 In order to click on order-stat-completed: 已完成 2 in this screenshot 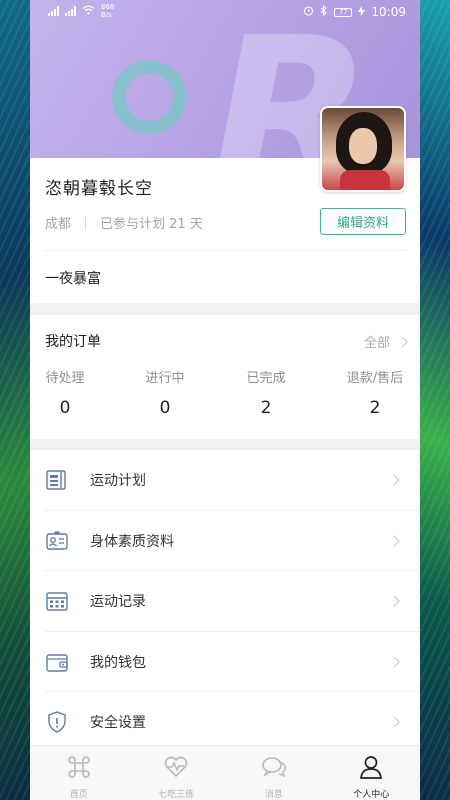, I will do `click(266, 392)`.